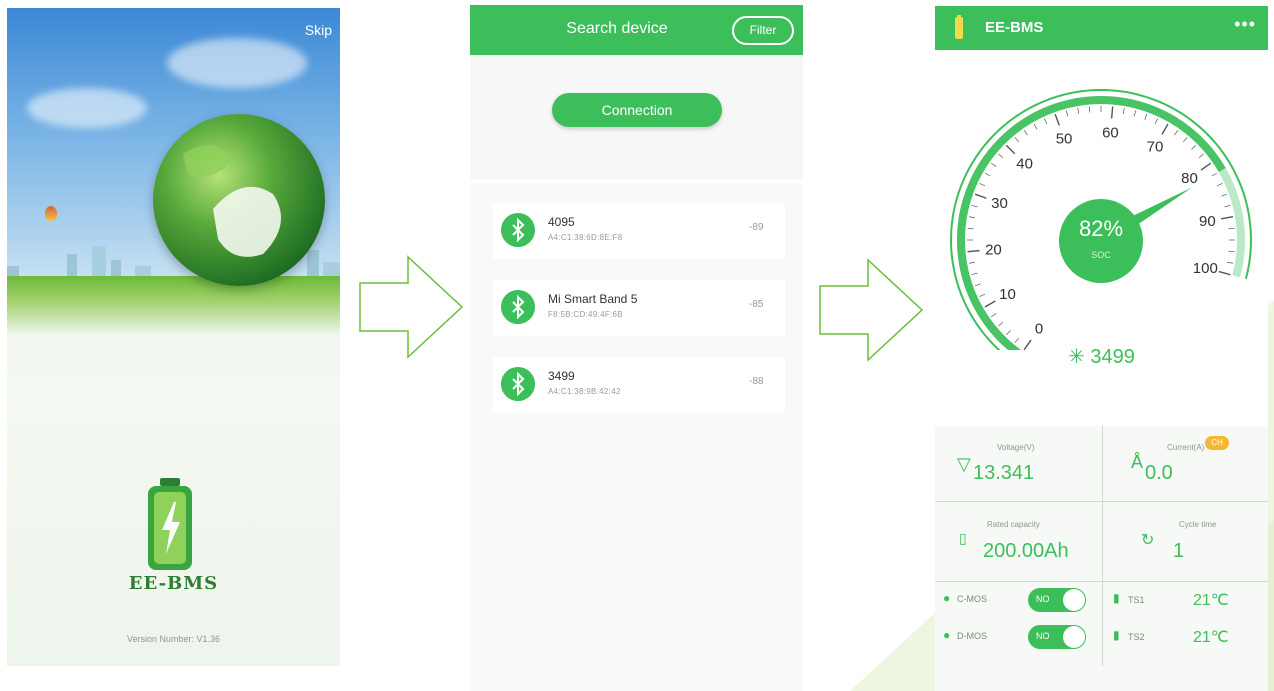 The image size is (1274, 691). What do you see at coordinates (1136, 637) in the screenshot?
I see `ts2-label: TS2` at bounding box center [1136, 637].